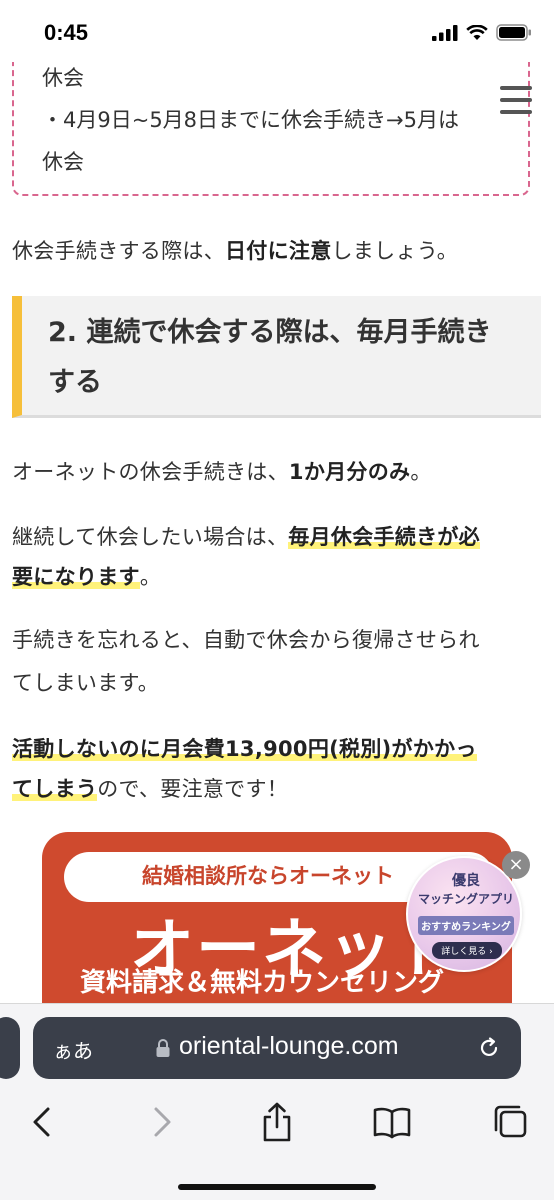 This screenshot has height=1200, width=554. What do you see at coordinates (467, 950) in the screenshot?
I see `badge-details-button: 詳しく見る ›` at bounding box center [467, 950].